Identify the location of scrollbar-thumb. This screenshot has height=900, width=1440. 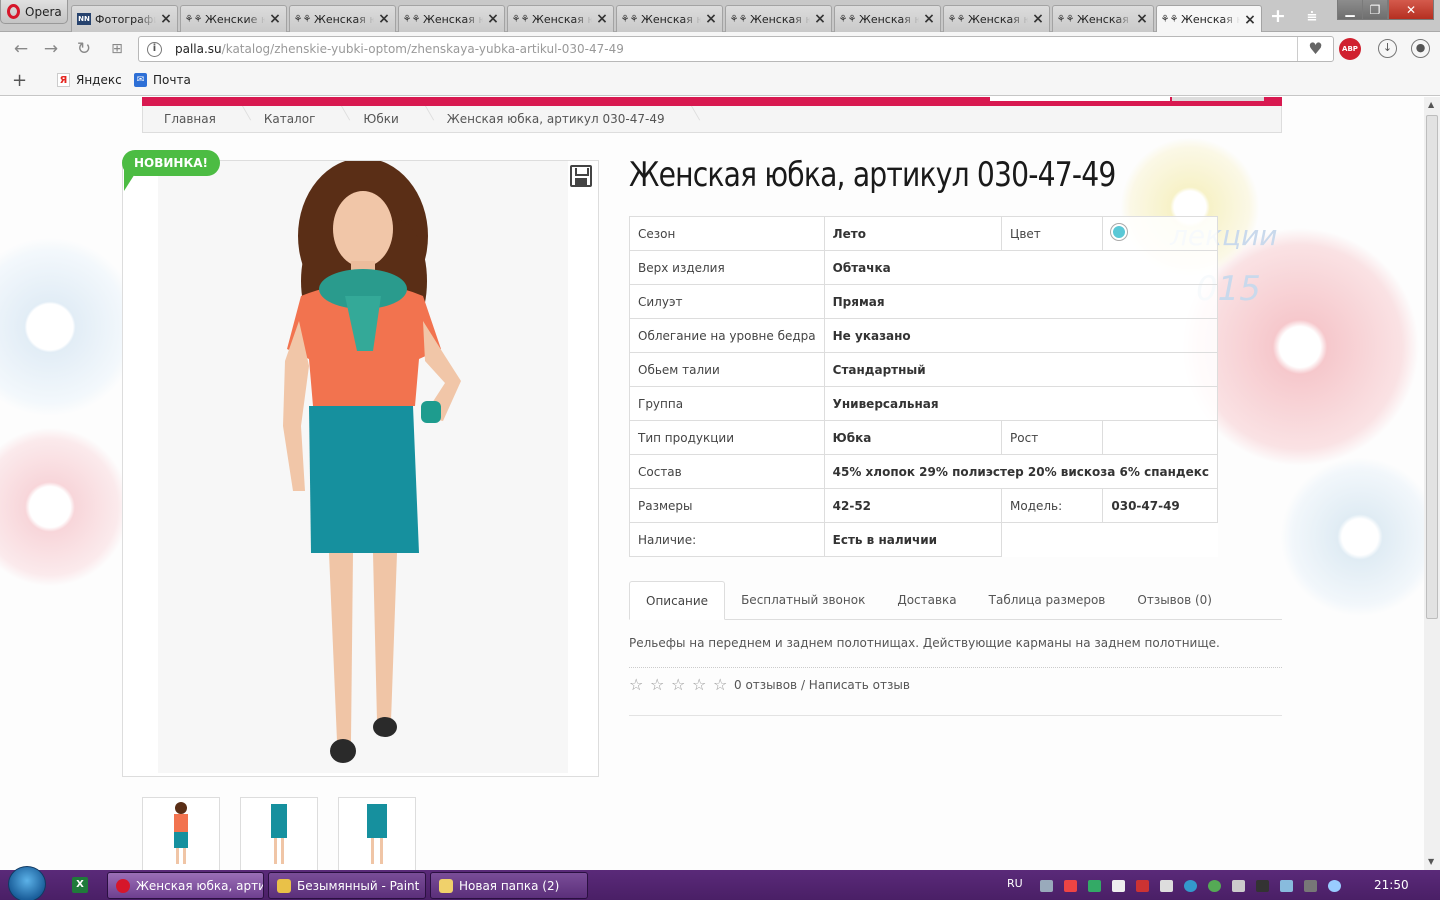
(1432, 367).